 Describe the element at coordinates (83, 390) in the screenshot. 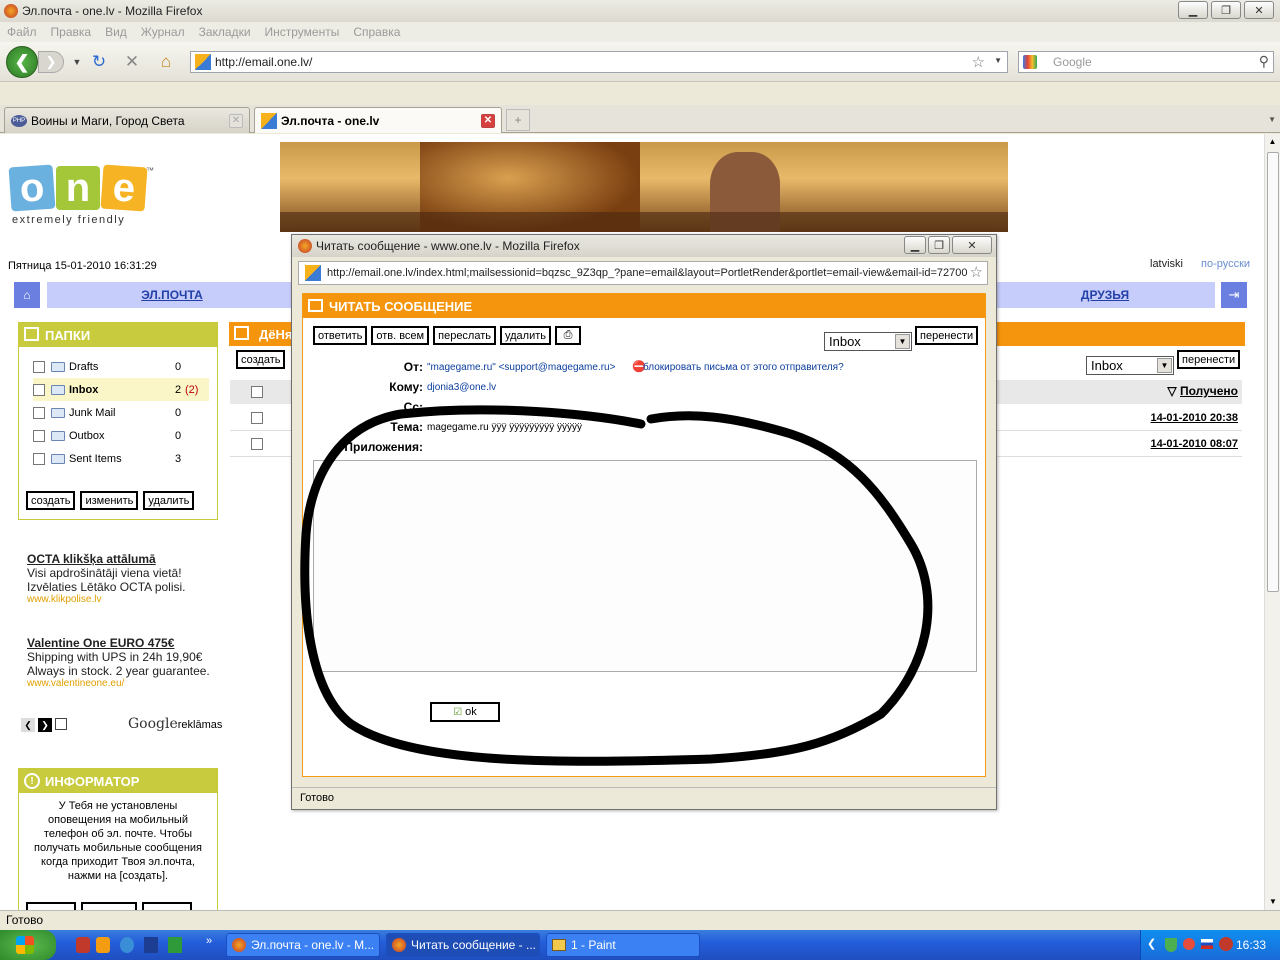

I see `folder-link: Inbox` at that location.